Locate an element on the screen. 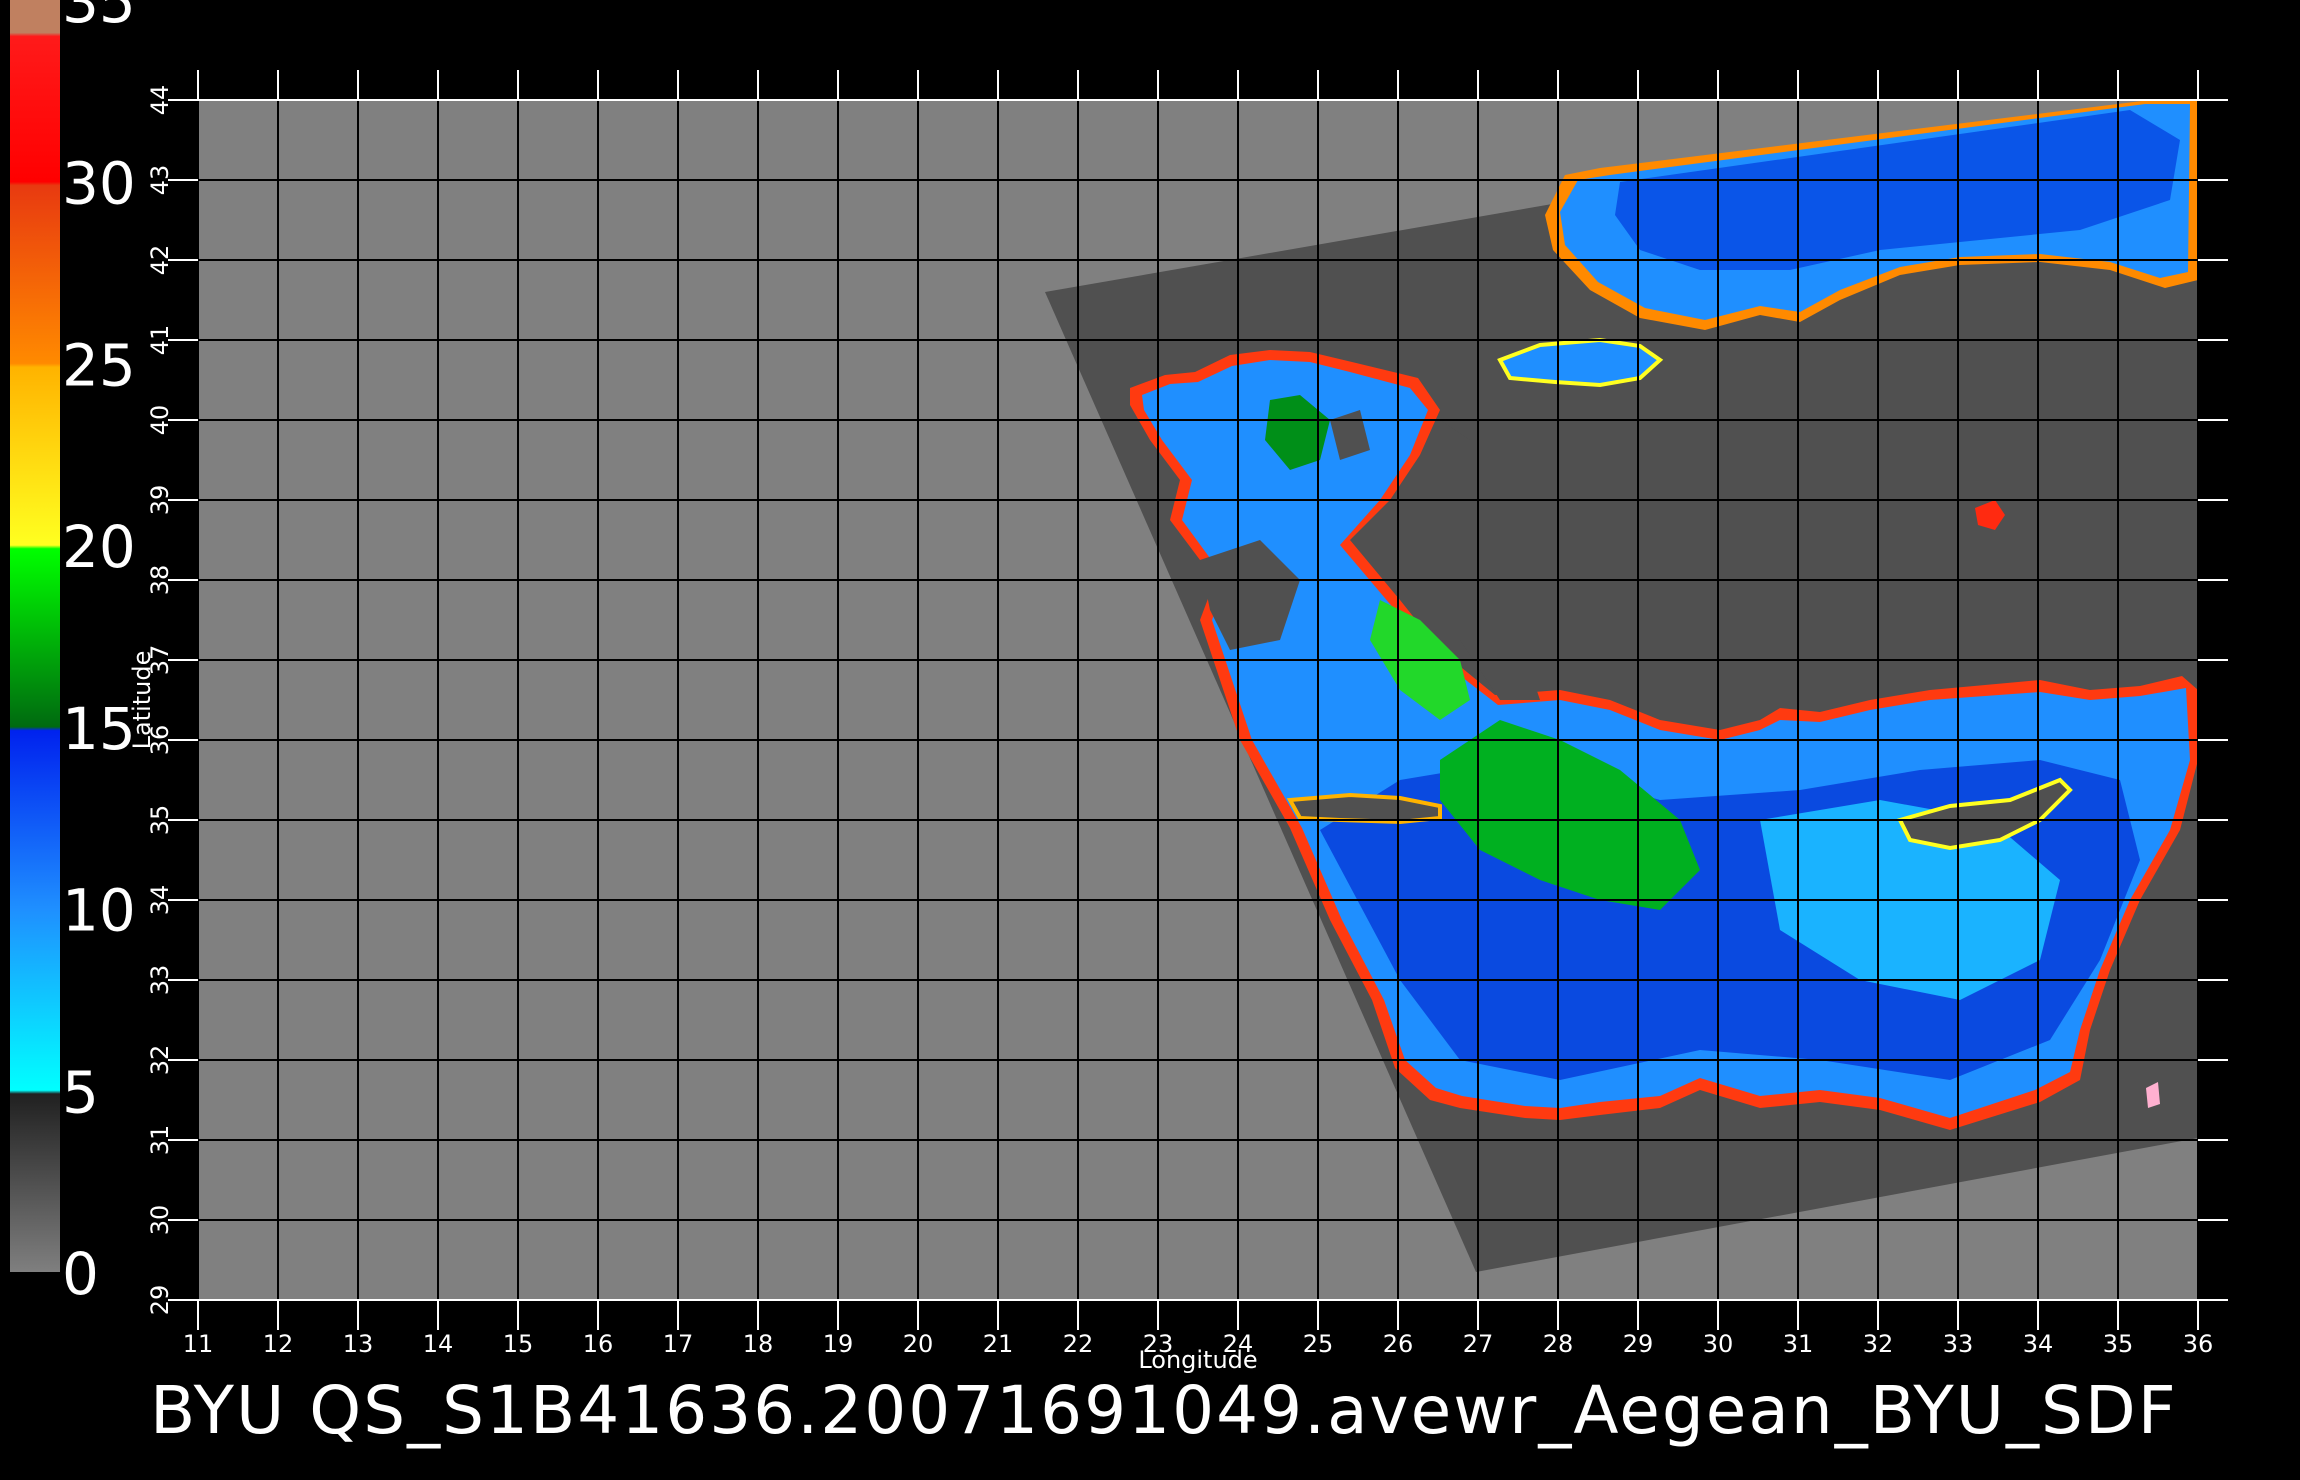  colorbar-tick-label: 25 is located at coordinates (99, 365).